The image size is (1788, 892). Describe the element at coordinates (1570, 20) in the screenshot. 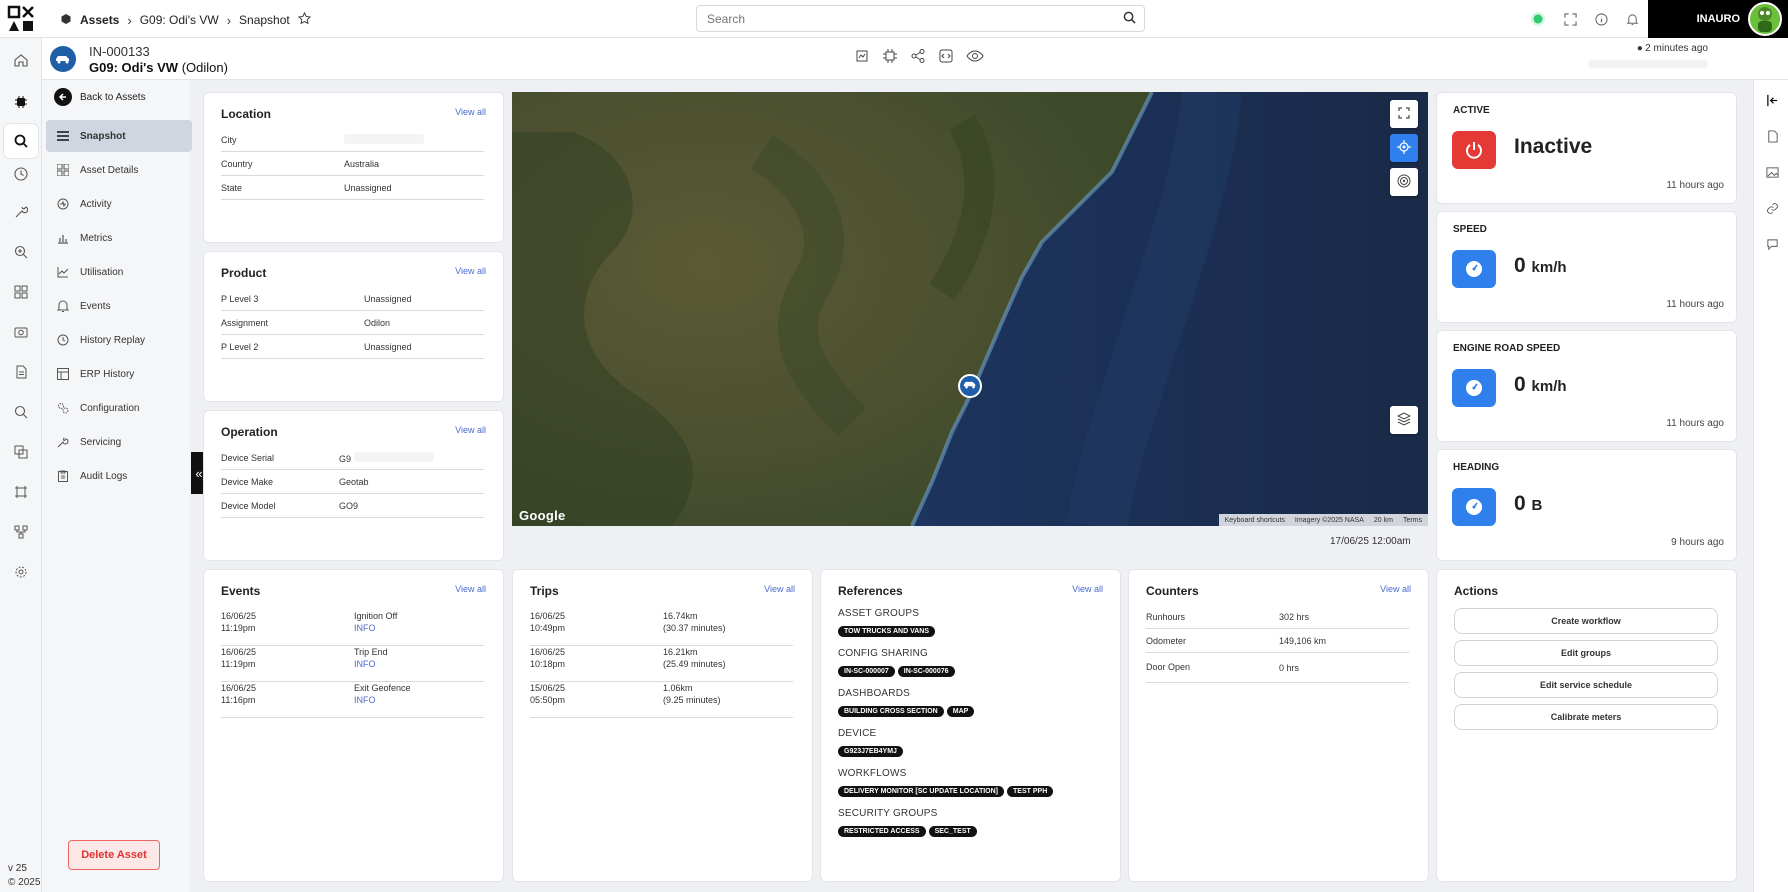

I see `fullscreen-icon` at that location.